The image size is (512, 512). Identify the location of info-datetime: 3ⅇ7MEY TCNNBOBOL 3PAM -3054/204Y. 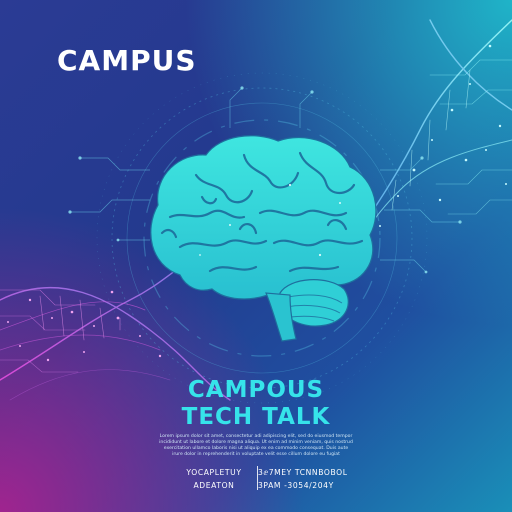
(308, 479).